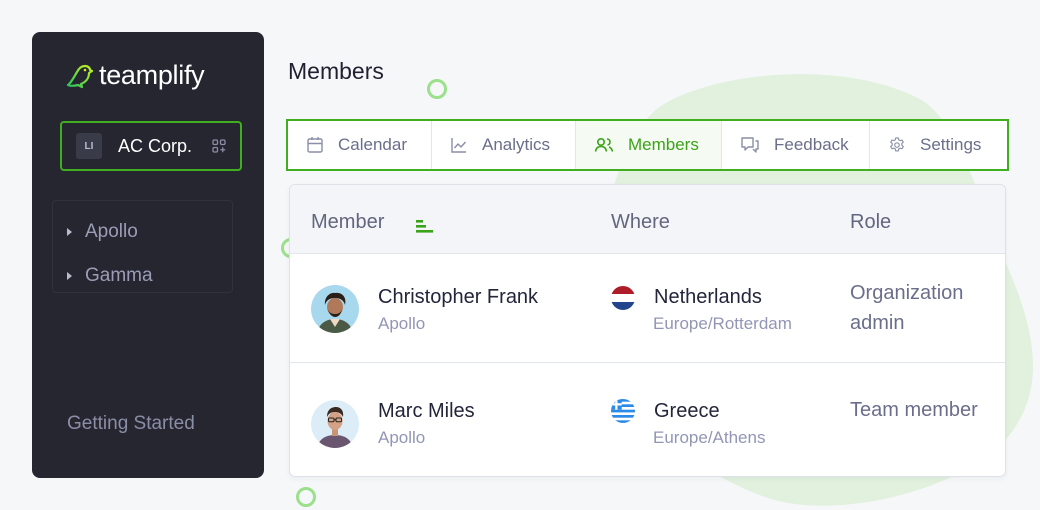 The image size is (1040, 510). What do you see at coordinates (152, 75) in the screenshot?
I see `brand-name: teamplify` at bounding box center [152, 75].